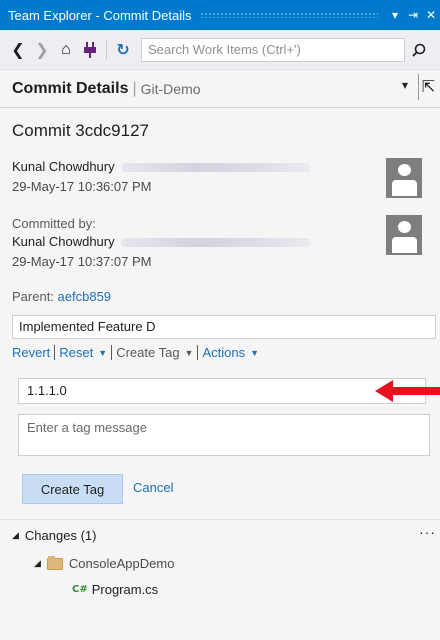 This screenshot has height=640, width=440. What do you see at coordinates (288, 15) in the screenshot?
I see `title-grip` at bounding box center [288, 15].